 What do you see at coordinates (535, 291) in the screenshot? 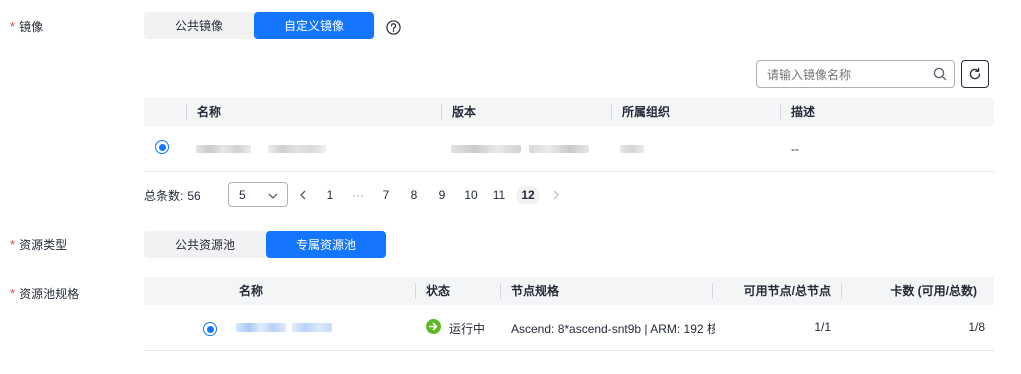
I see `column-header-node-spec: 节点规格` at bounding box center [535, 291].